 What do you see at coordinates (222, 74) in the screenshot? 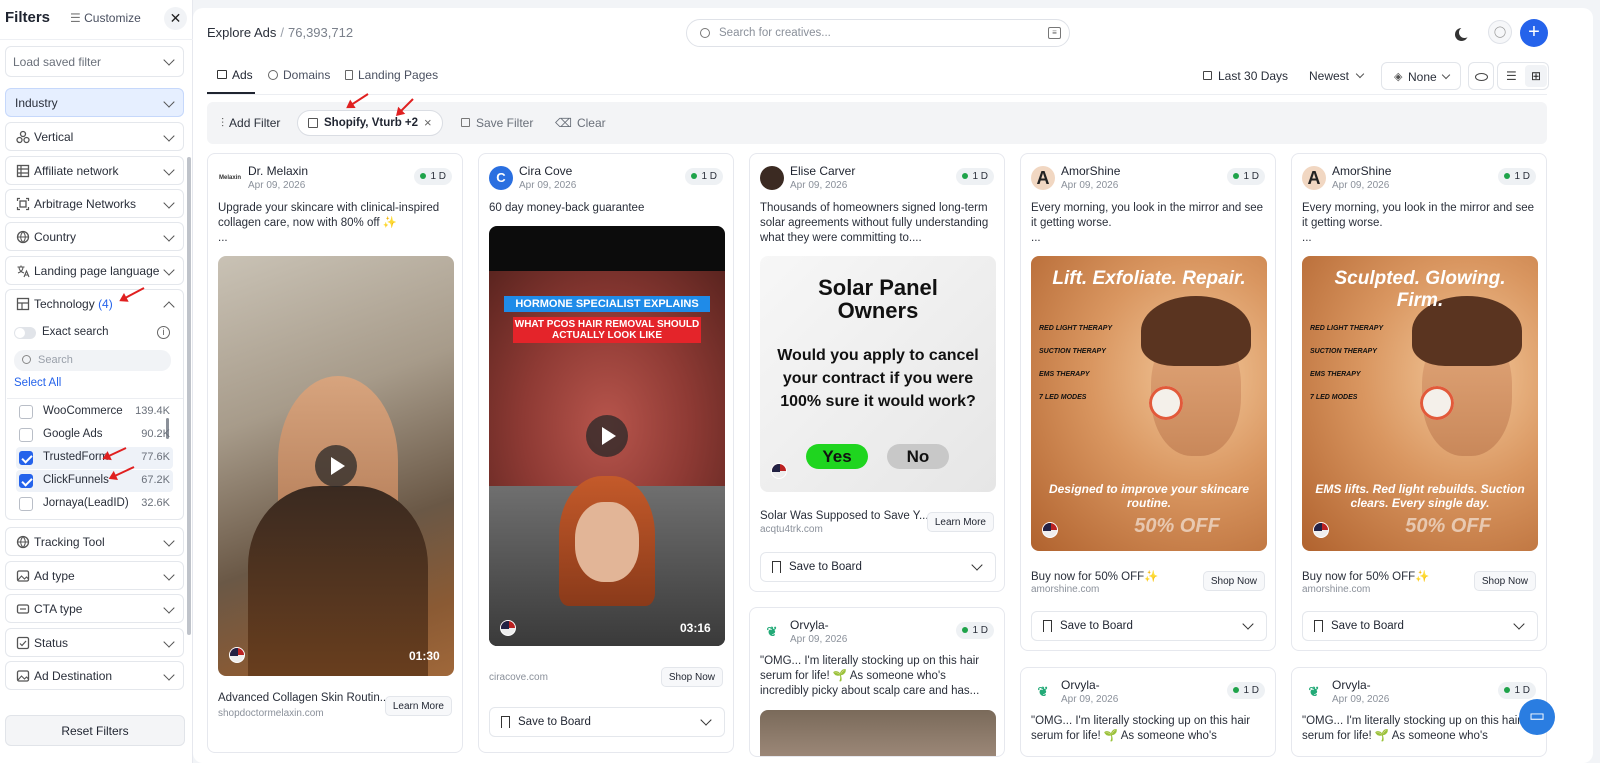
I see `image-icon` at bounding box center [222, 74].